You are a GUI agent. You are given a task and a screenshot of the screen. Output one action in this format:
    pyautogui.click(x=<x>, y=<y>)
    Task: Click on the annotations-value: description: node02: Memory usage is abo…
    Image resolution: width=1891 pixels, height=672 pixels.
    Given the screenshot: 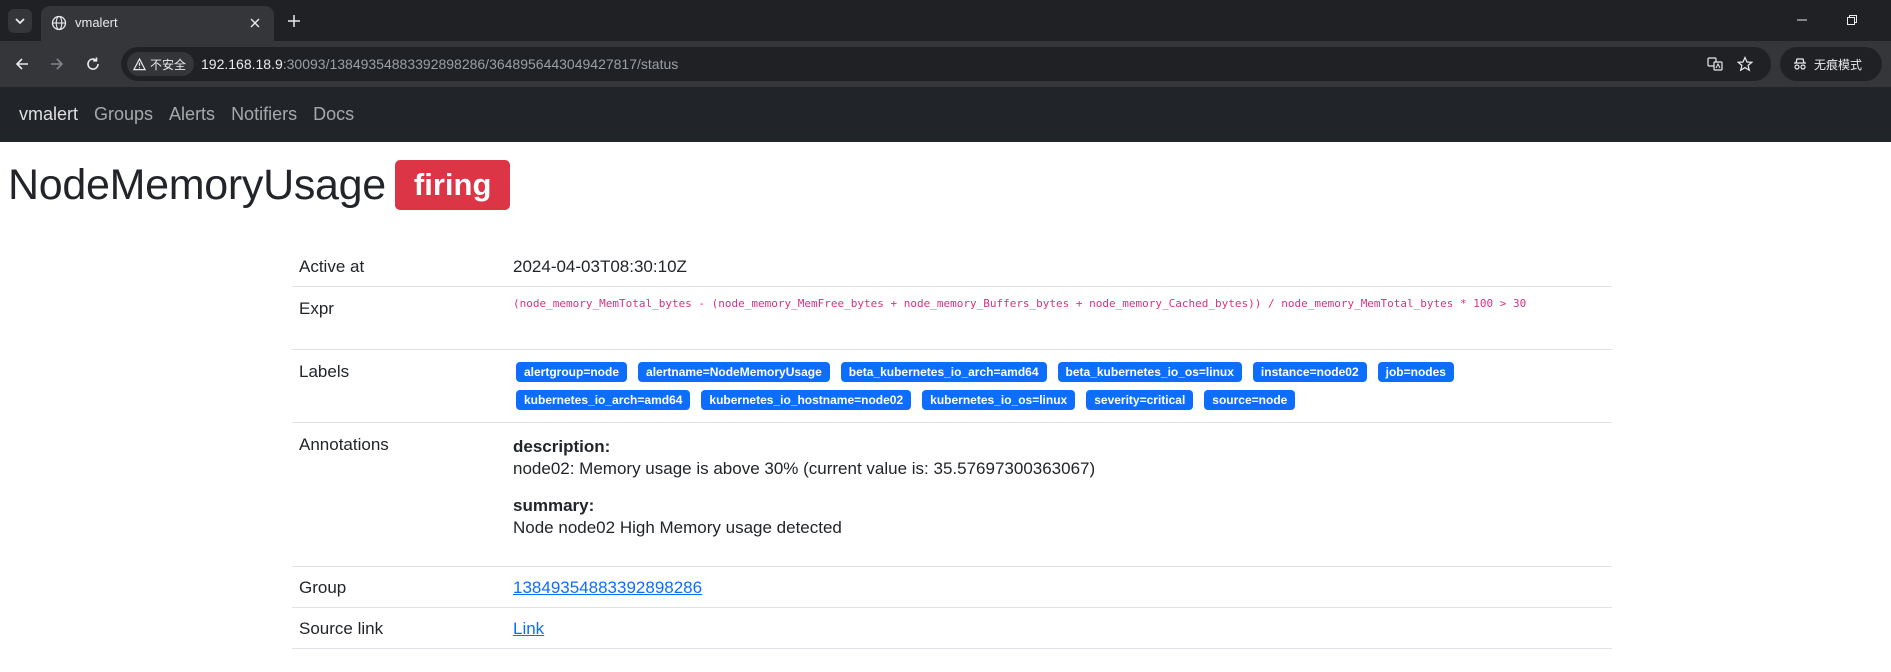 What is the action you would take?
    pyautogui.click(x=1062, y=494)
    